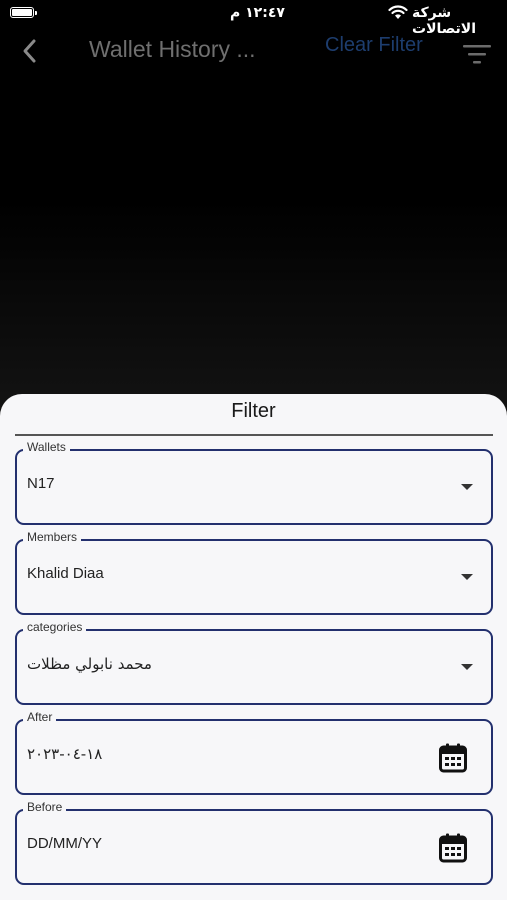 This screenshot has width=507, height=900. What do you see at coordinates (89, 664) in the screenshot?
I see `categories-value: محمد نابولي مظلات` at bounding box center [89, 664].